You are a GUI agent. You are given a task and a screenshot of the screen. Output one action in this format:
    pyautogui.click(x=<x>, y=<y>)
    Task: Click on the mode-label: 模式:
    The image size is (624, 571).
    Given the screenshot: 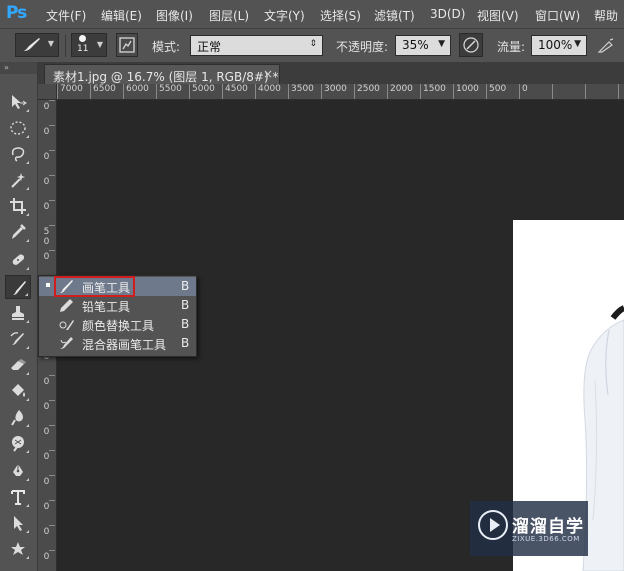 What is the action you would take?
    pyautogui.click(x=166, y=47)
    